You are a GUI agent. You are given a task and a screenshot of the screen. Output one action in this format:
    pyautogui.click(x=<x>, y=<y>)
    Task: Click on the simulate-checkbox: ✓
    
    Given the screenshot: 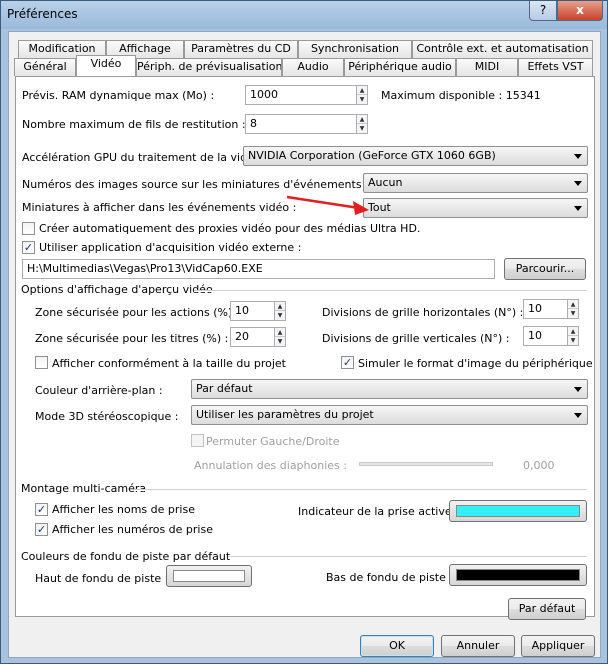 What is the action you would take?
    pyautogui.click(x=347, y=362)
    